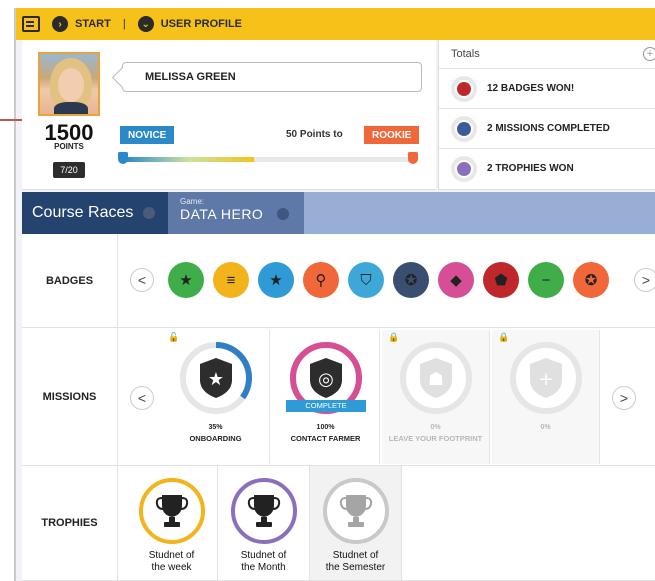 This screenshot has height=581, width=655. What do you see at coordinates (338, 213) in the screenshot?
I see `course-header: Course Races Game: DATA HERO` at bounding box center [338, 213].